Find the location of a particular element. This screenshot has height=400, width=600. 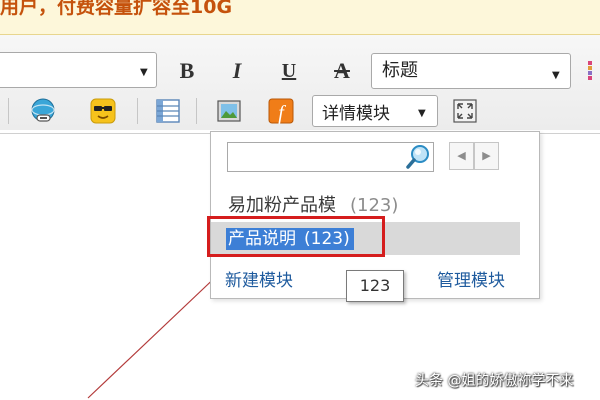

template-item-count: (123) is located at coordinates (374, 205).